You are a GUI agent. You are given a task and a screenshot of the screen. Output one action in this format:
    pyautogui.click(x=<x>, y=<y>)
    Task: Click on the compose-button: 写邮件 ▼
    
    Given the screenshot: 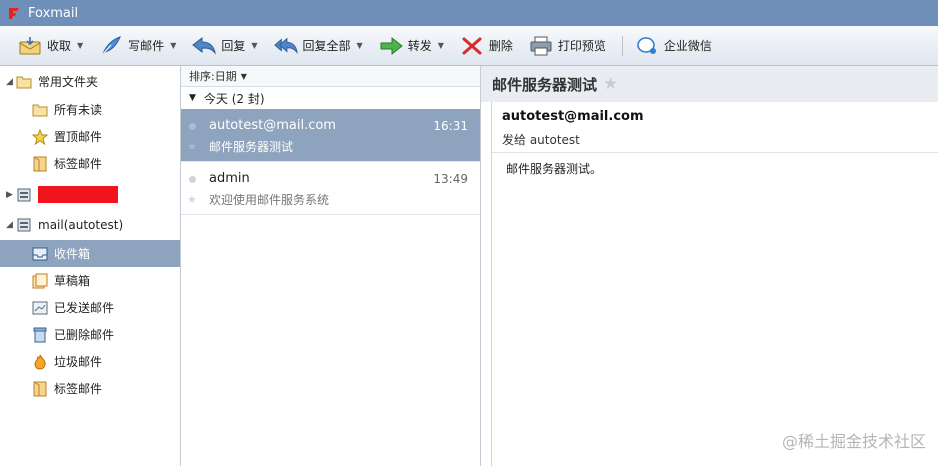 What is the action you would take?
    pyautogui.click(x=137, y=46)
    